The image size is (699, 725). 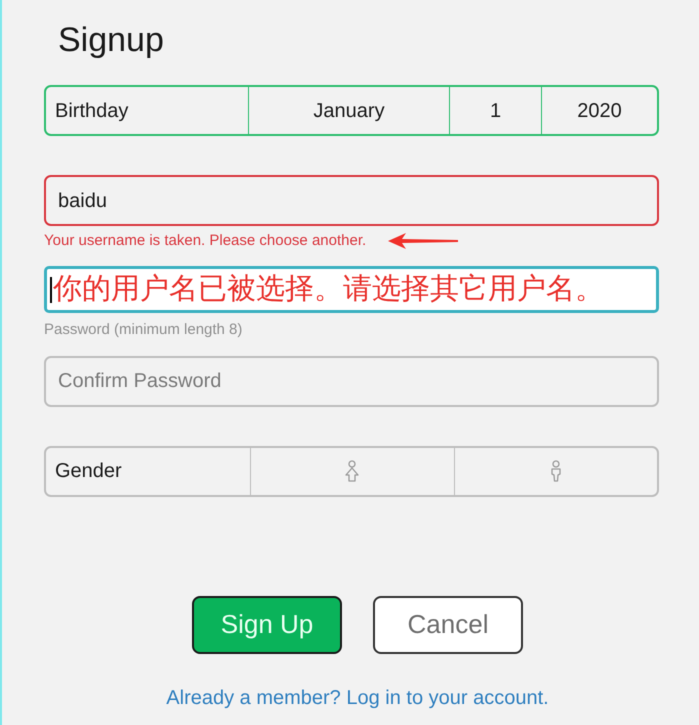 What do you see at coordinates (357, 697) in the screenshot?
I see `login-link: Already a member? Log in to your account.` at bounding box center [357, 697].